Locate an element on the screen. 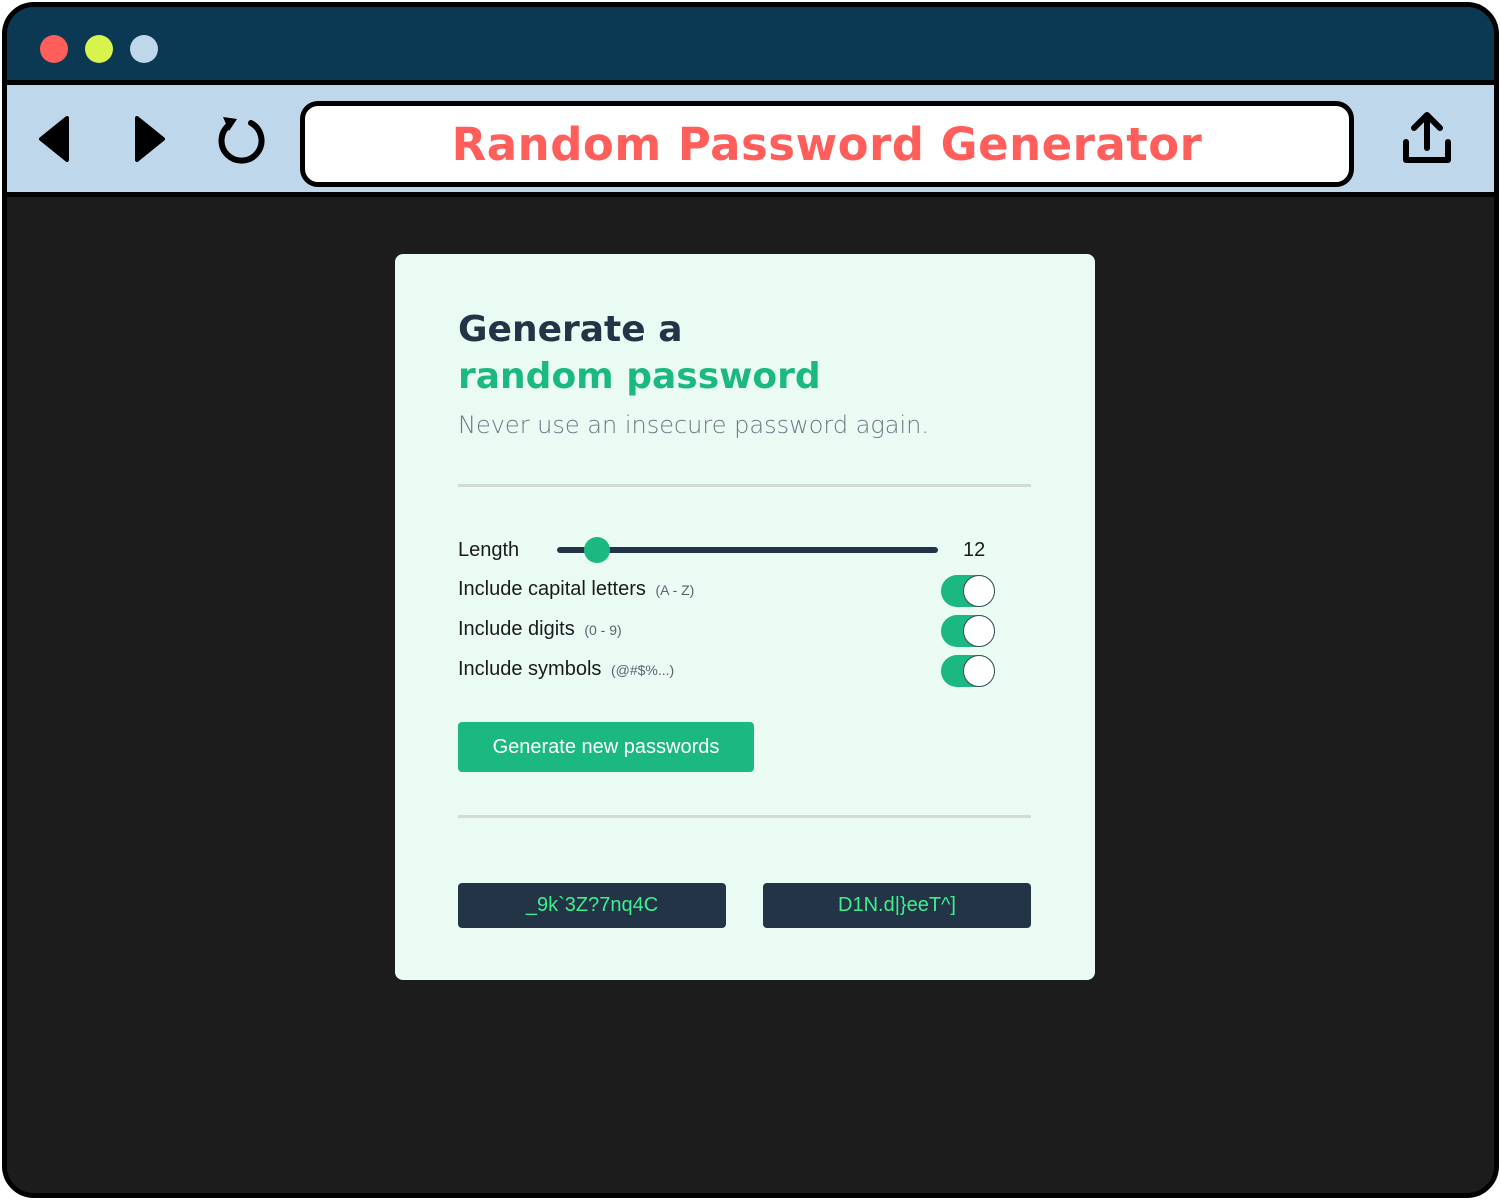 This screenshot has height=1200, width=1501. reload-icon is located at coordinates (241, 140).